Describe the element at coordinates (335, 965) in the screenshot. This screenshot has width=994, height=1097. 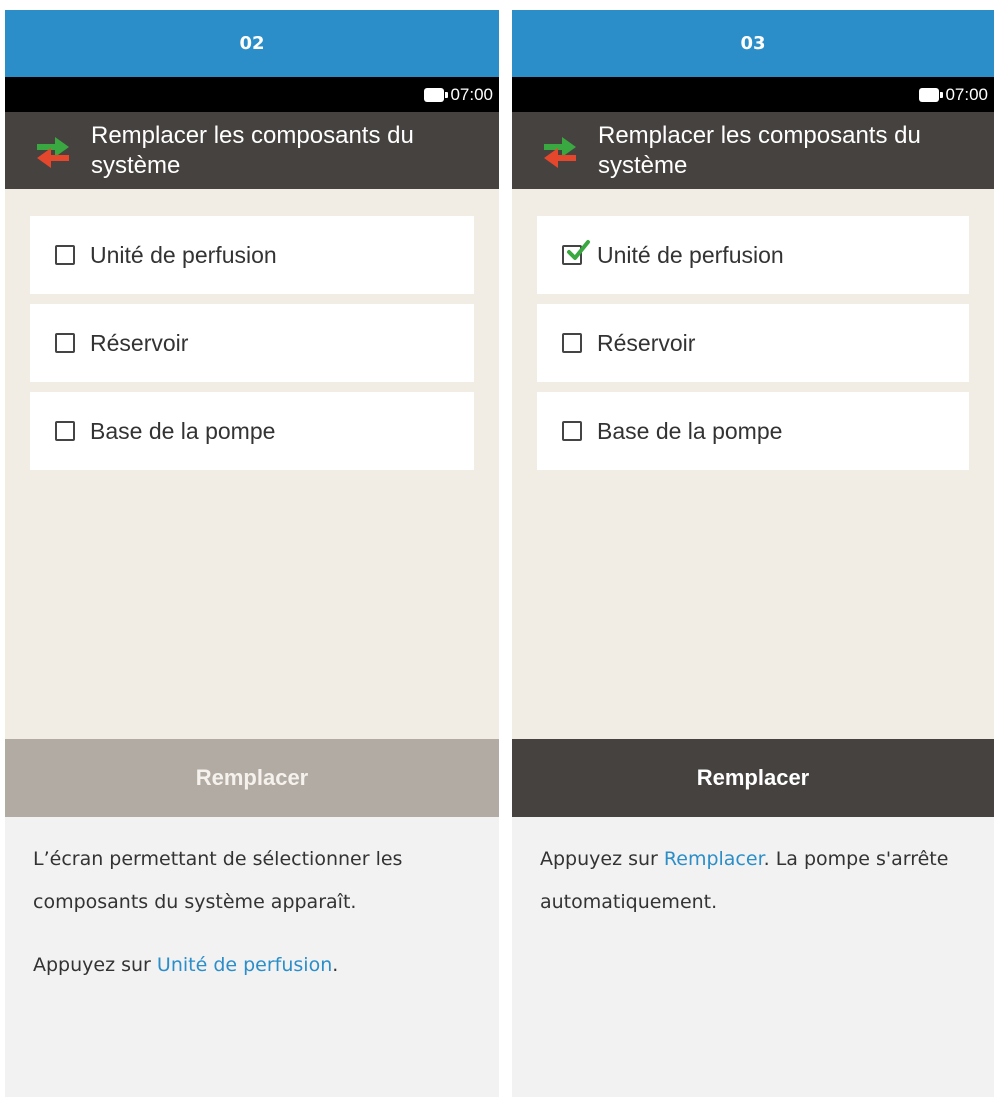
I see `description-text: .` at that location.